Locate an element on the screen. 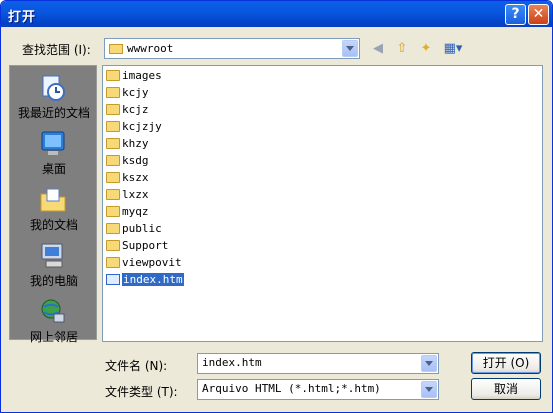 The height and width of the screenshot is (413, 553). my-documents-icon is located at coordinates (53, 200).